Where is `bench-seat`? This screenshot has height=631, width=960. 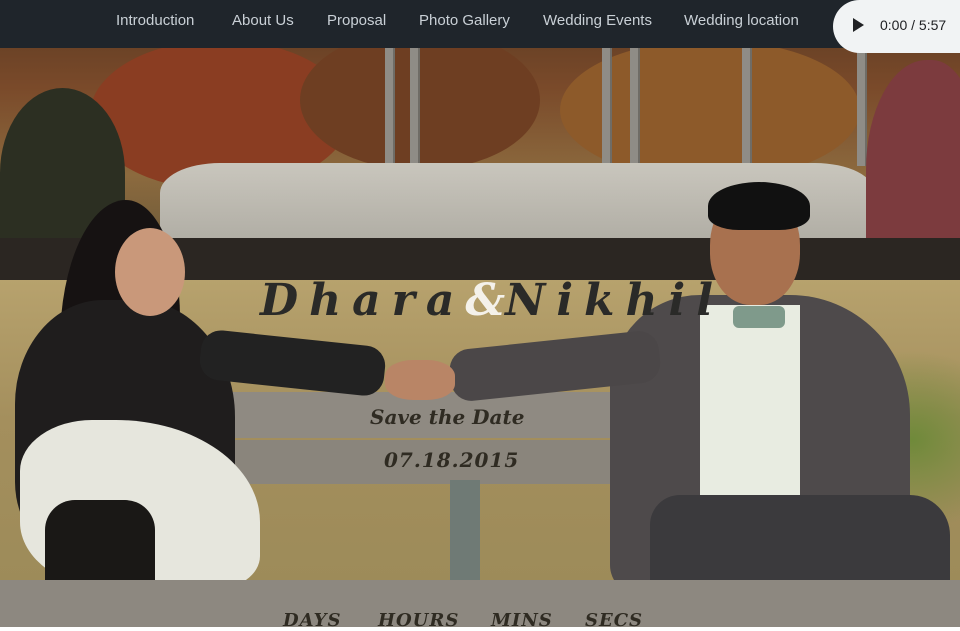 bench-seat is located at coordinates (480, 603).